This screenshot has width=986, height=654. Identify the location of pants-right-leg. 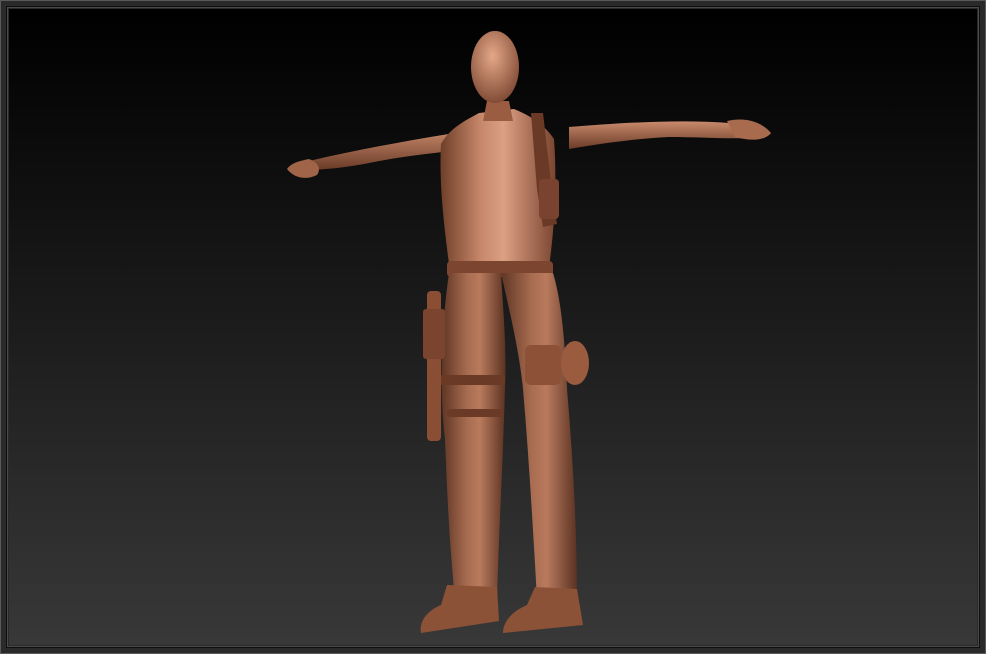
(539, 437).